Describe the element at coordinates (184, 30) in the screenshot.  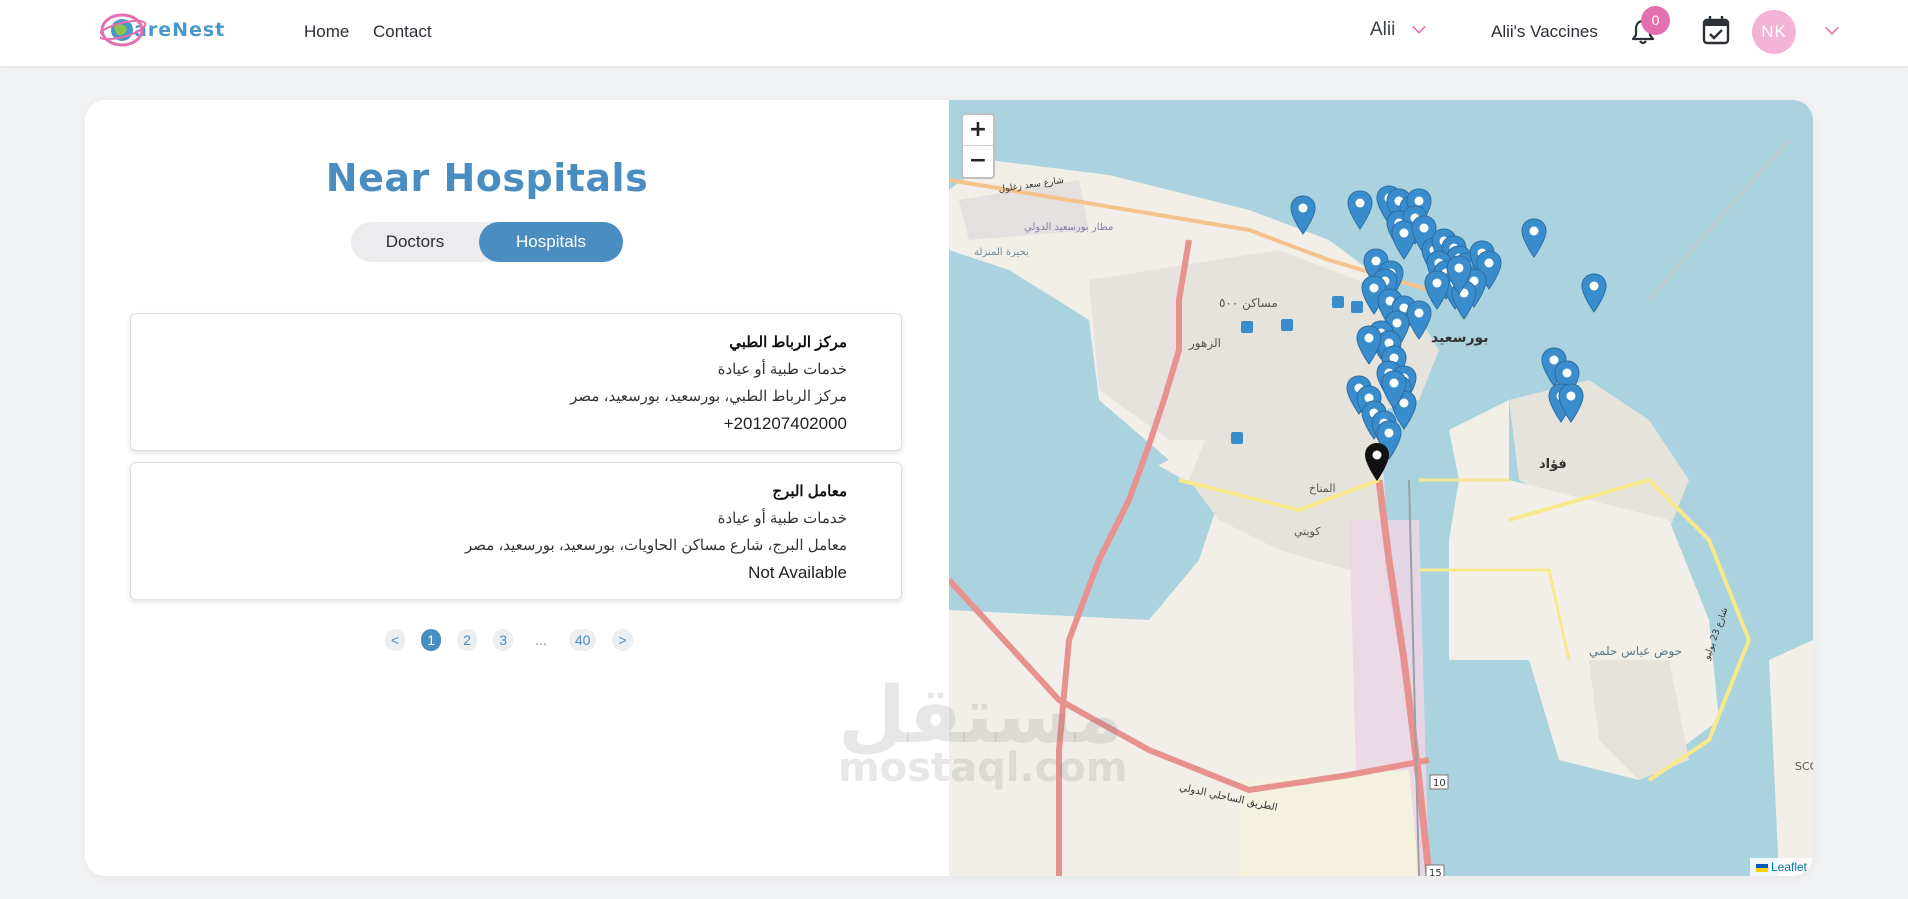
I see `logo: areNest` at that location.